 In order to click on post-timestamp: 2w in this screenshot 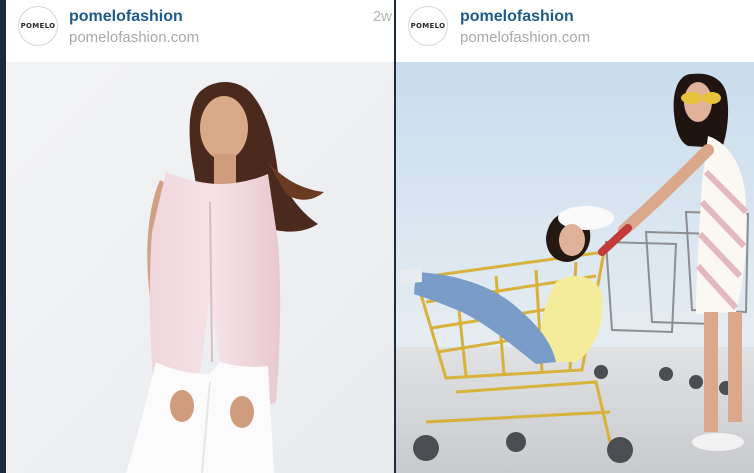, I will do `click(382, 16)`.